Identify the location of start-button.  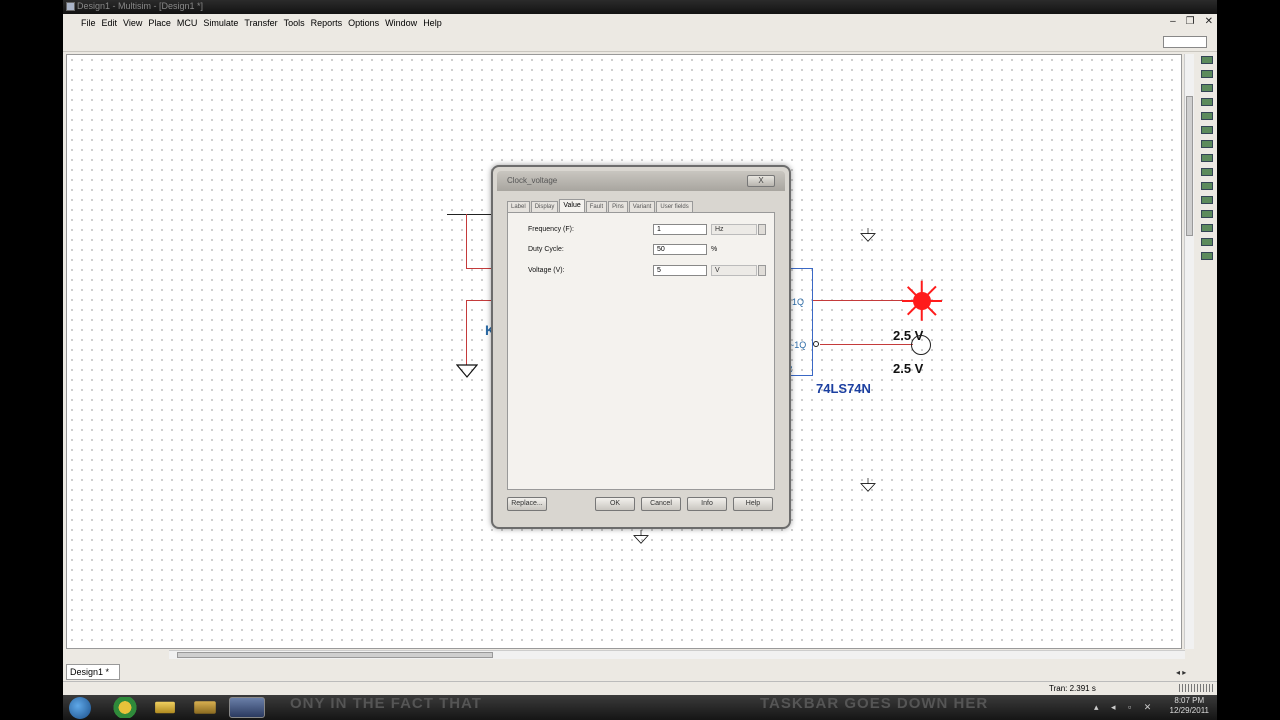
(80, 708).